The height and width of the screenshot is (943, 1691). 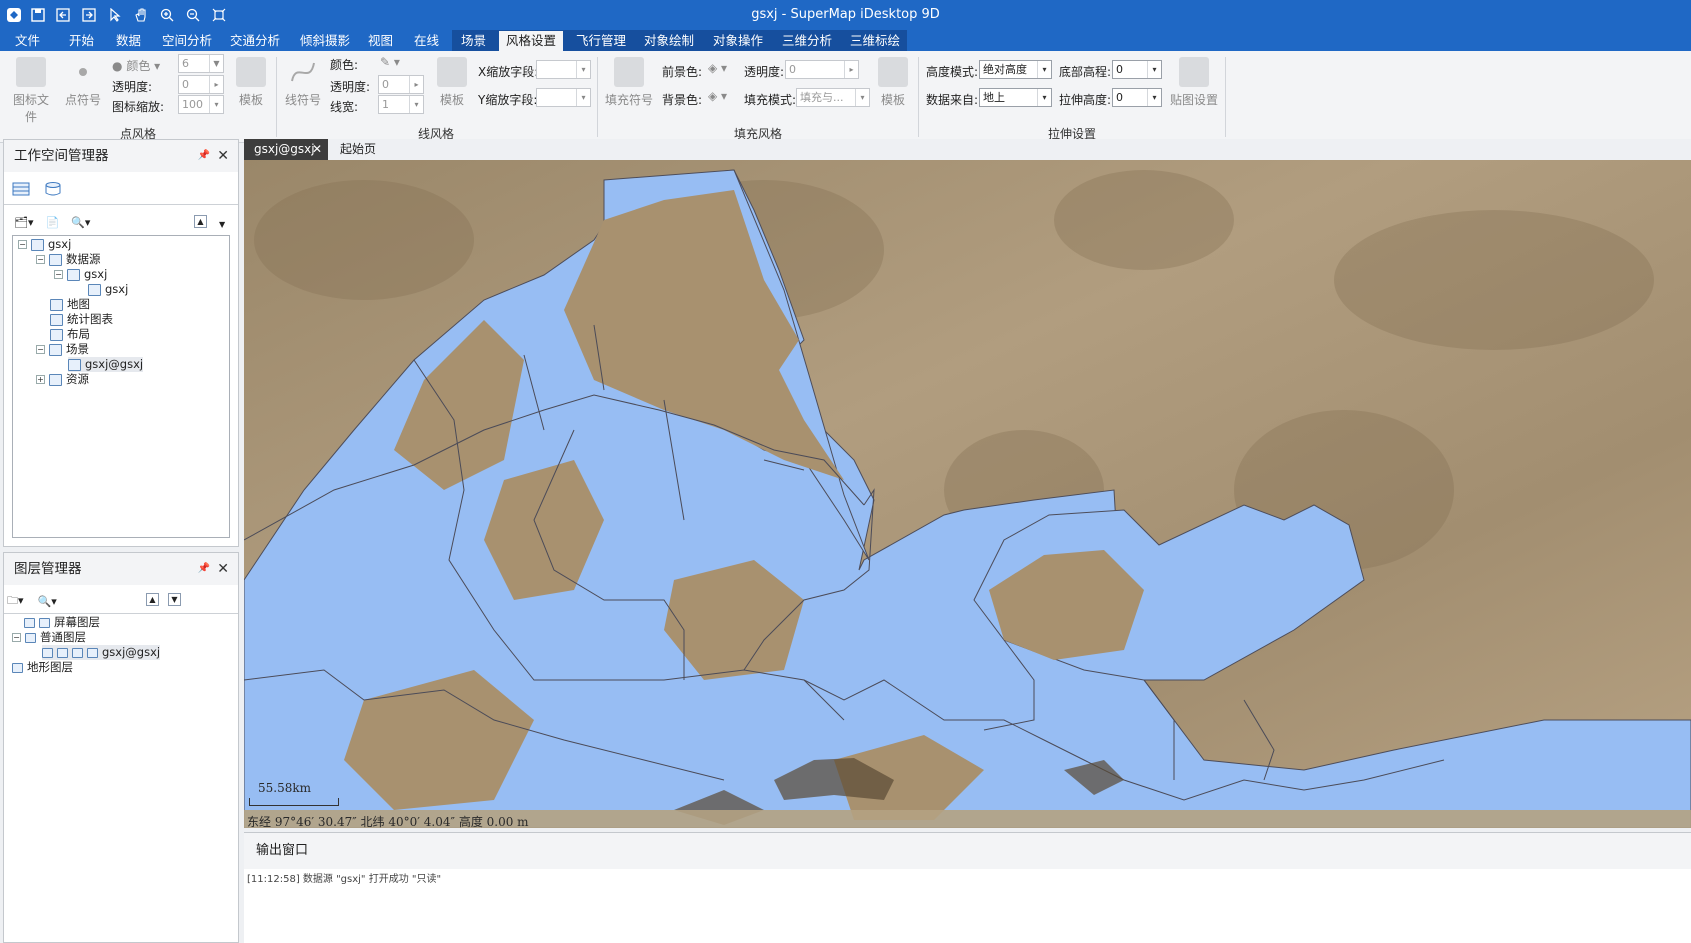 I want to click on fill-symbol-button: 填充符号, so click(x=629, y=82).